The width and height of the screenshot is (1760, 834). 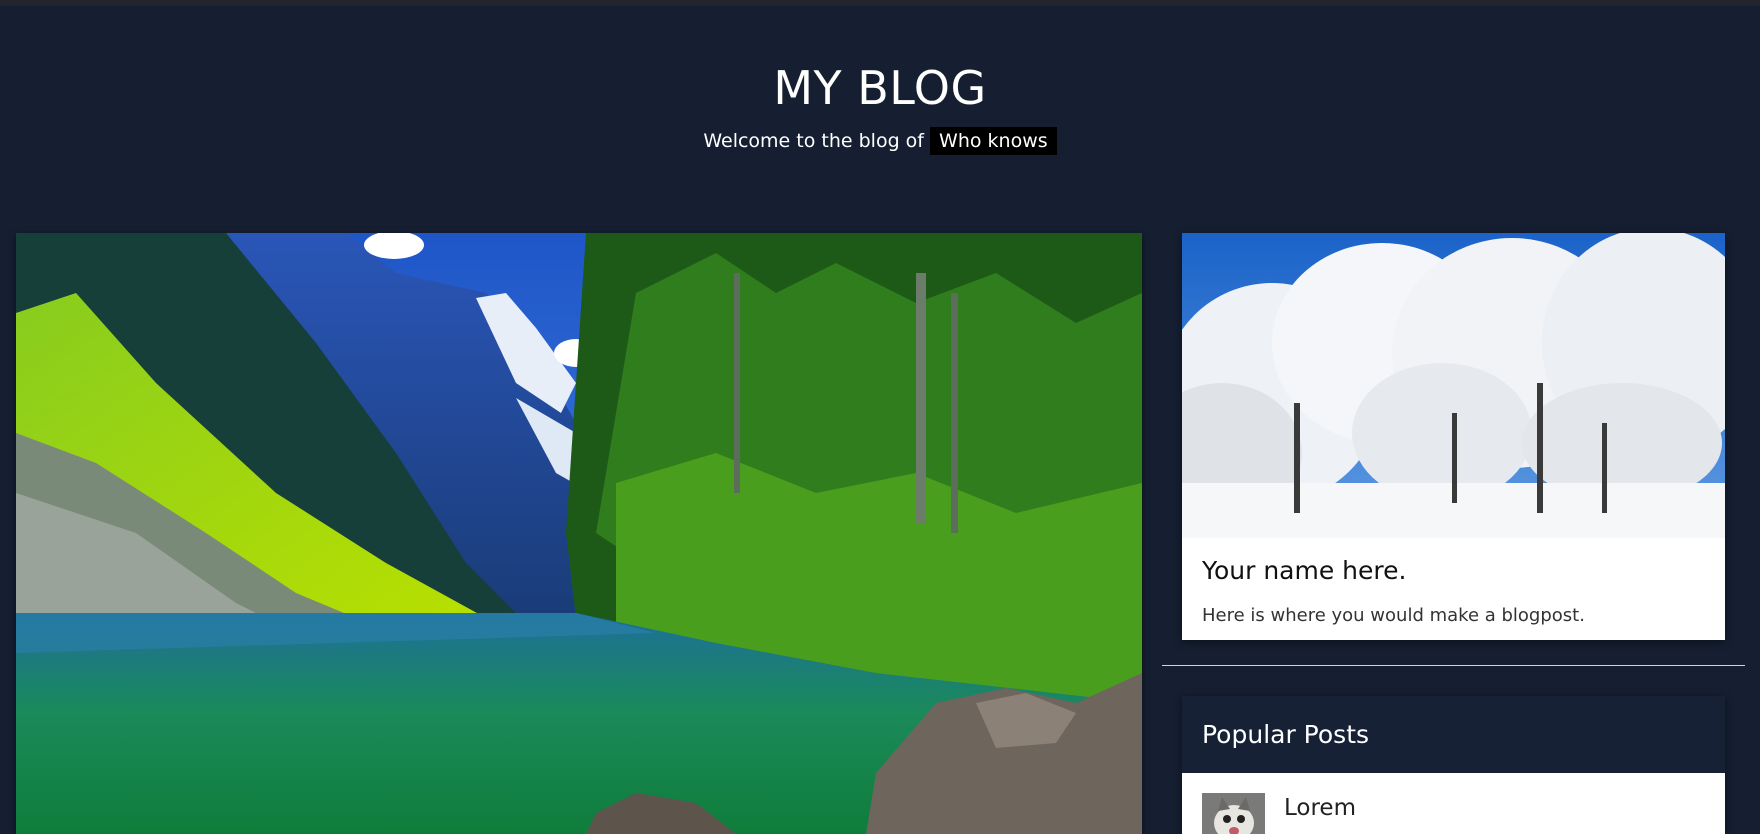 I want to click on card-title: Your name here., so click(x=1304, y=570).